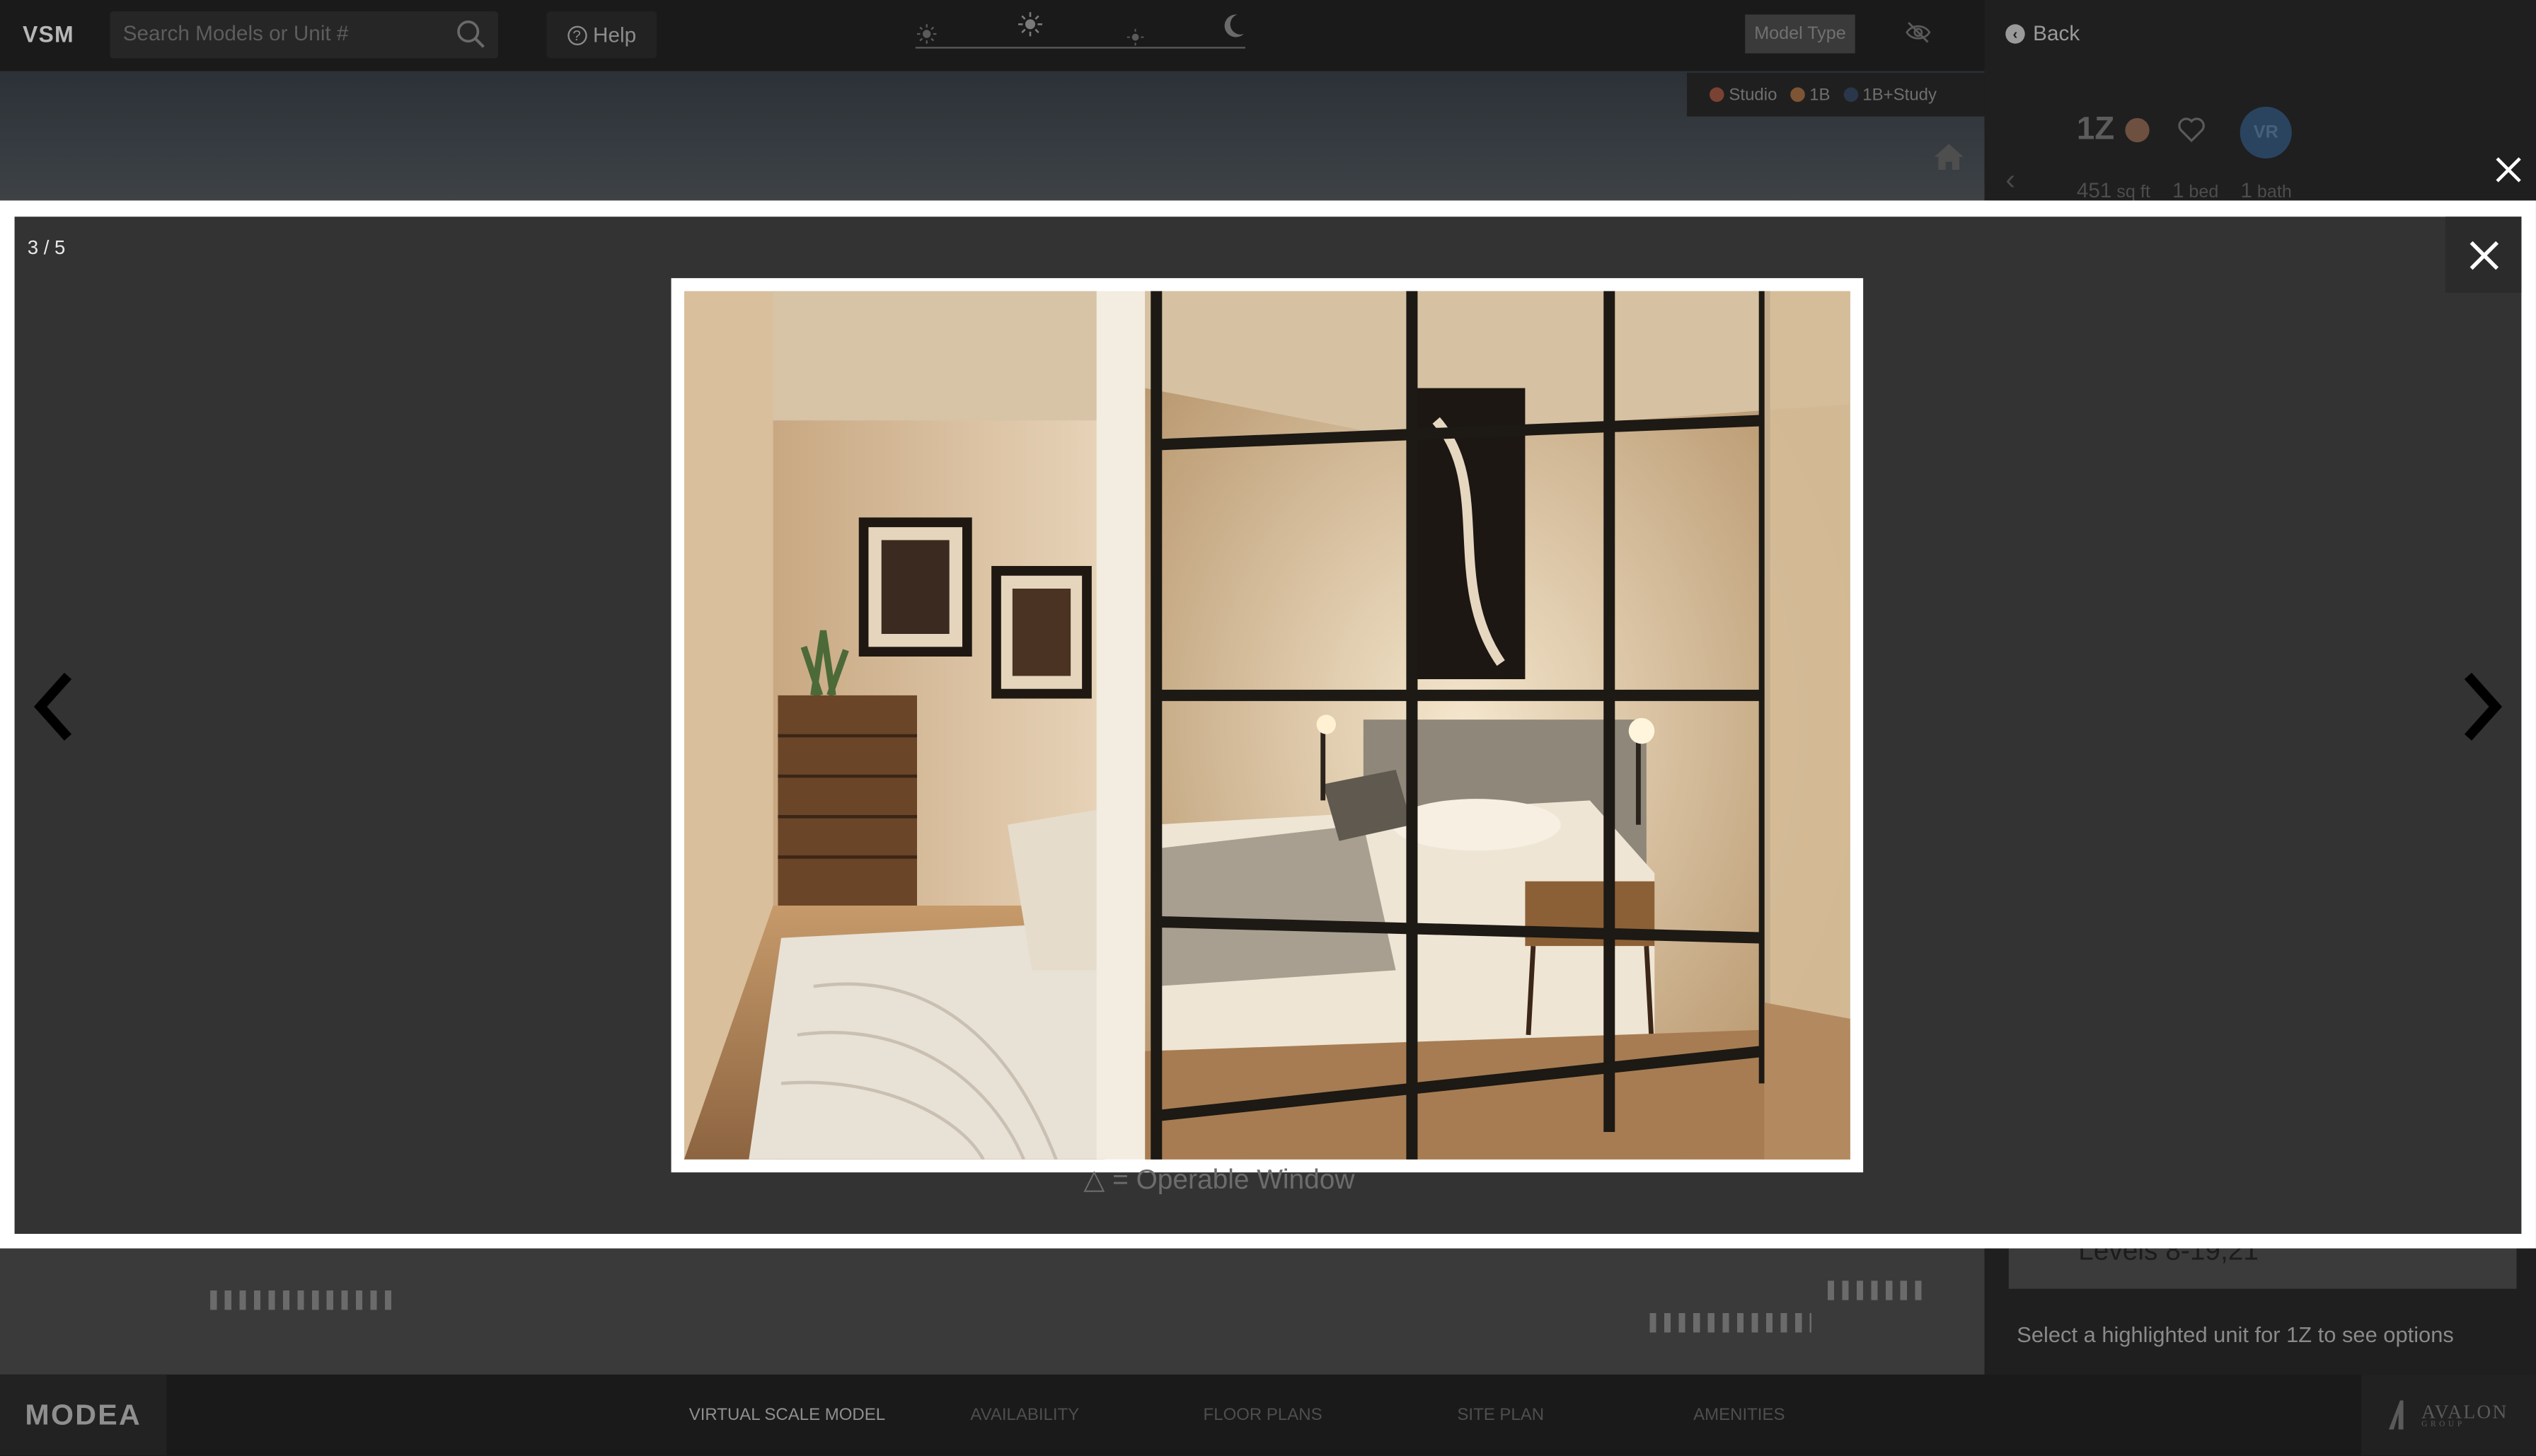 Image resolution: width=2536 pixels, height=1456 pixels. Describe the element at coordinates (1948, 156) in the screenshot. I see `home-icon` at that location.